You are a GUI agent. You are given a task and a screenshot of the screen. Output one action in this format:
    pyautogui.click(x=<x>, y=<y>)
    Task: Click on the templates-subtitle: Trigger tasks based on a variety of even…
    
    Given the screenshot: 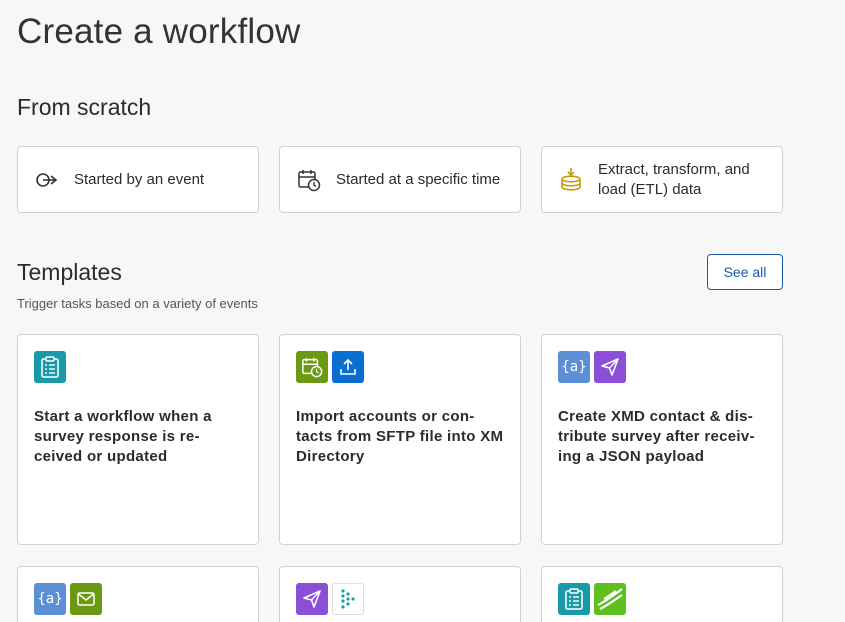 What is the action you would take?
    pyautogui.click(x=137, y=303)
    